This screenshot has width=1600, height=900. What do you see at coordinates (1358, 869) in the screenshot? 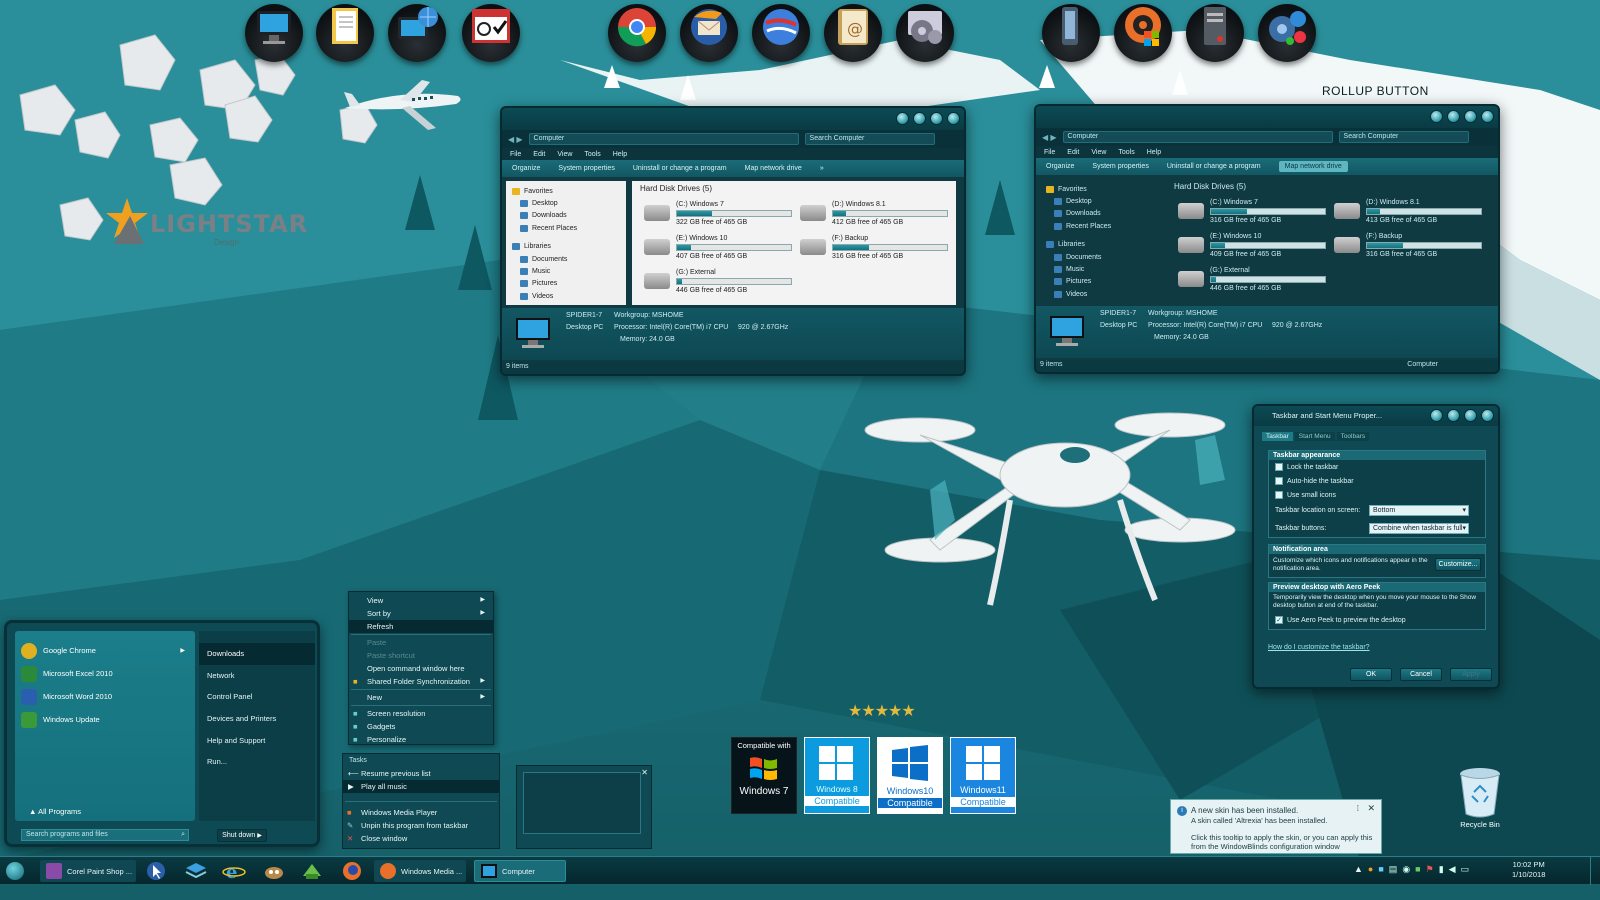
I see `show-hidden-icons: ▲` at bounding box center [1358, 869].